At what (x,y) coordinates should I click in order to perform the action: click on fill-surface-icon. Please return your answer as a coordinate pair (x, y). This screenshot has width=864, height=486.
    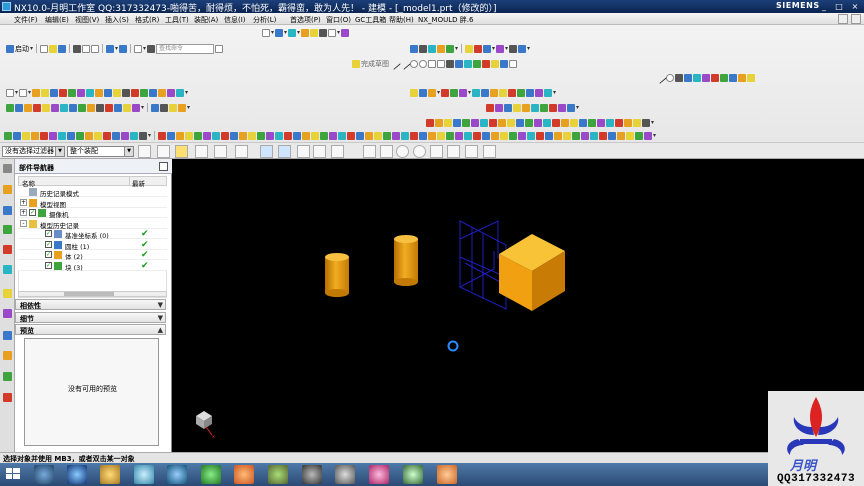
    Looking at the image, I should click on (485, 92).